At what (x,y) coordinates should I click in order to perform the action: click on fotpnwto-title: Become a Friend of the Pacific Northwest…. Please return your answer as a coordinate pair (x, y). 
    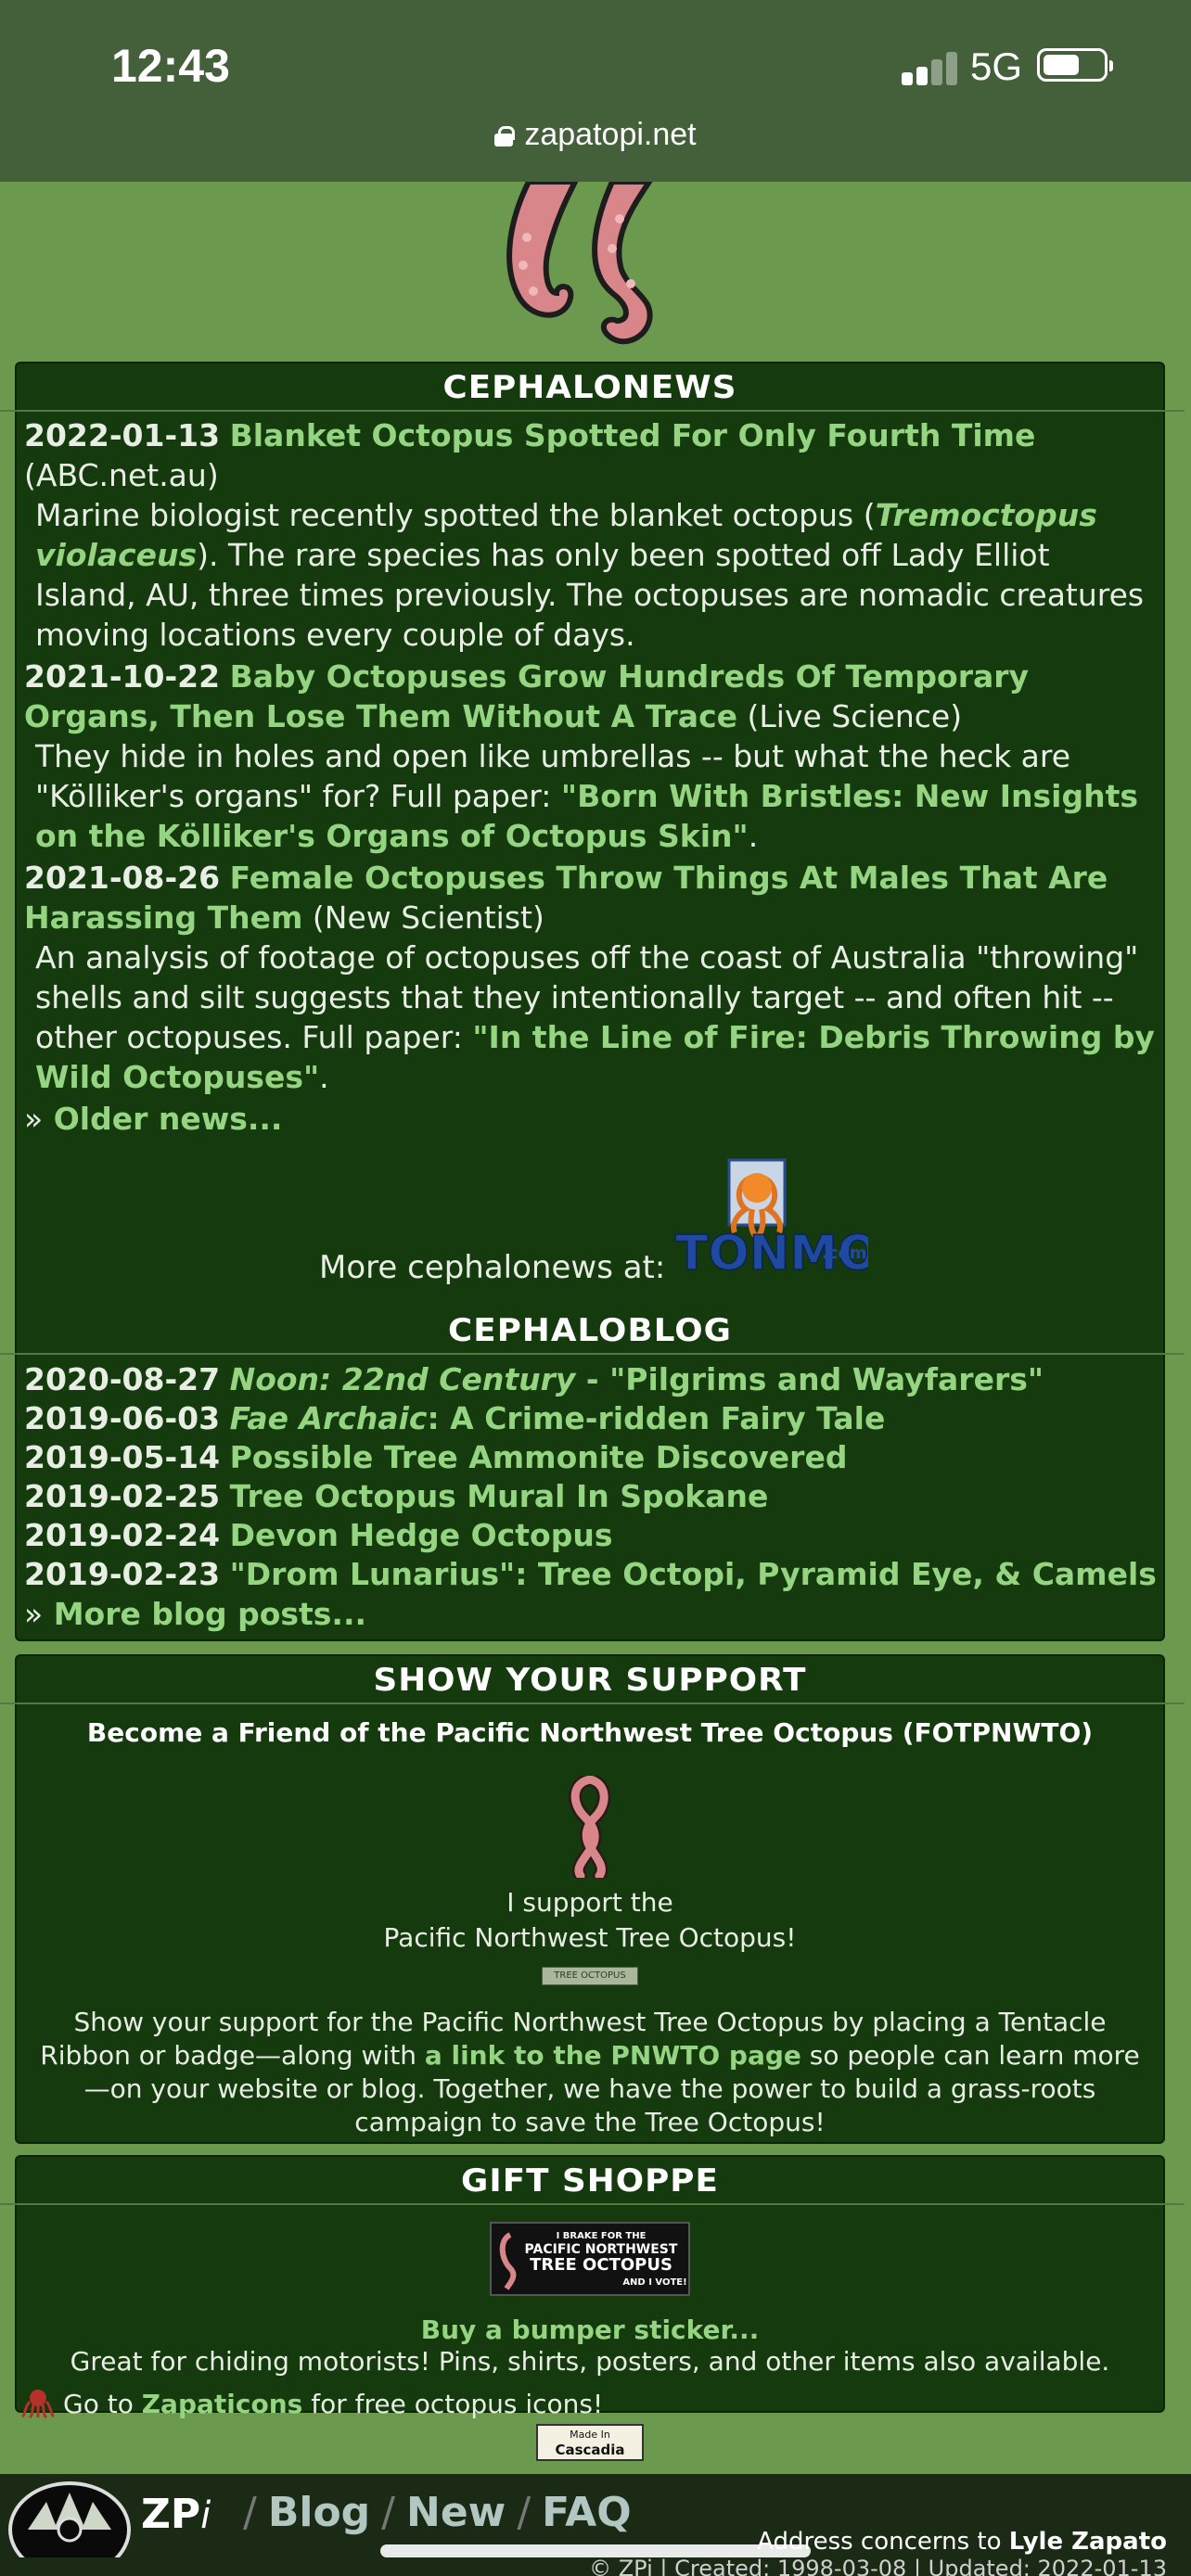
    Looking at the image, I should click on (590, 1733).